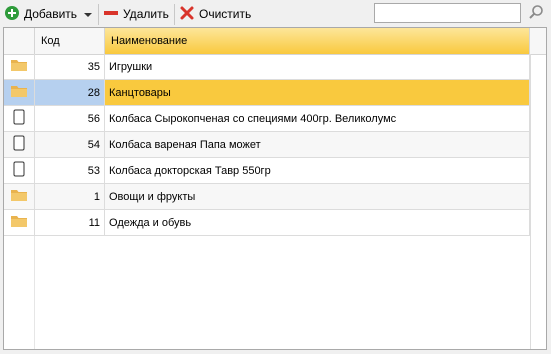  Describe the element at coordinates (70, 196) in the screenshot. I see `row-code: 1` at that location.